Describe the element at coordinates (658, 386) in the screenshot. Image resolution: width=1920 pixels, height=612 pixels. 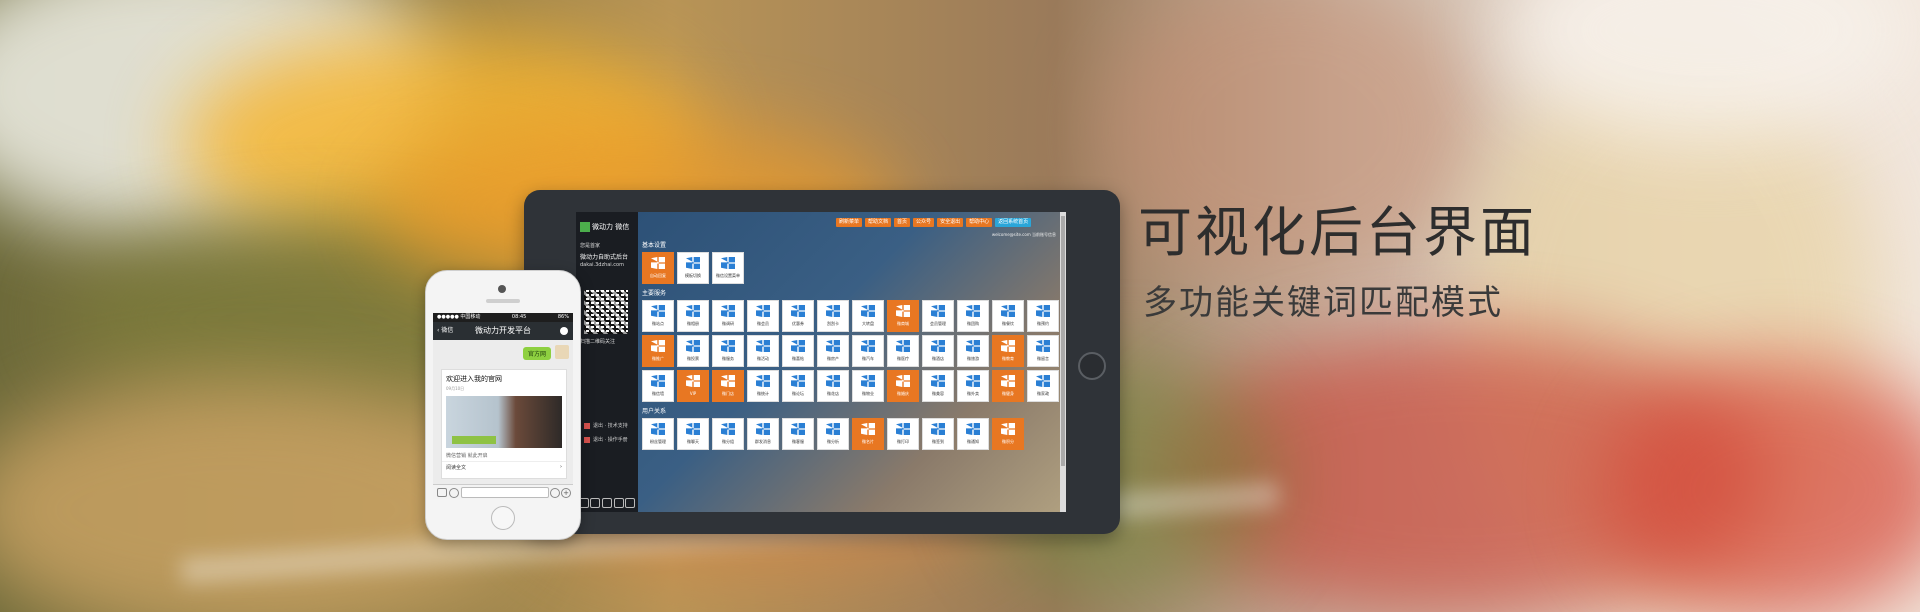
I see `feature-tile: 微信墙` at that location.